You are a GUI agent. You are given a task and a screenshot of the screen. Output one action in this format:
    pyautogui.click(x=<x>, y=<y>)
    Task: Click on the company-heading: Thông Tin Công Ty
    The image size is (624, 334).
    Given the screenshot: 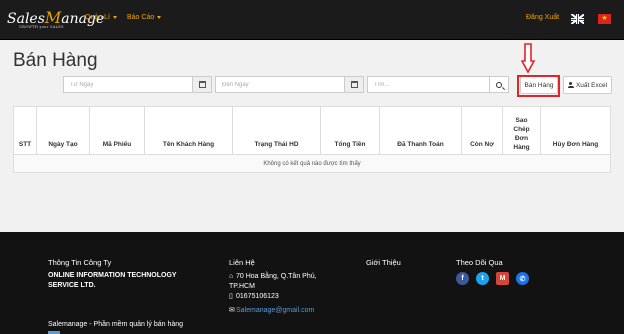 What is the action you would take?
    pyautogui.click(x=80, y=262)
    